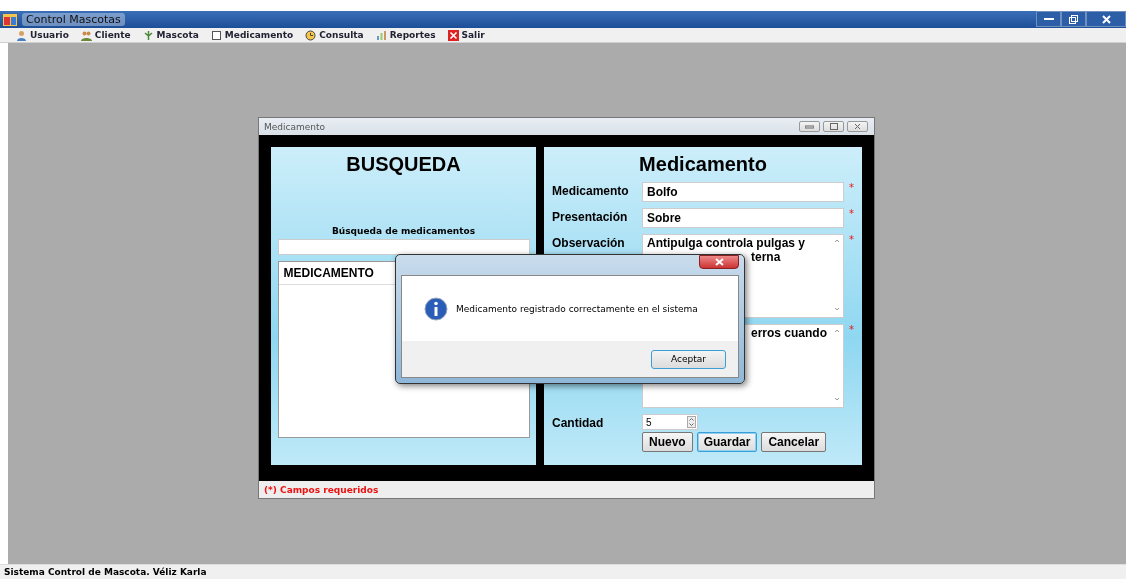  Describe the element at coordinates (73, 19) in the screenshot. I see `window-title: Control Mascotas` at that location.